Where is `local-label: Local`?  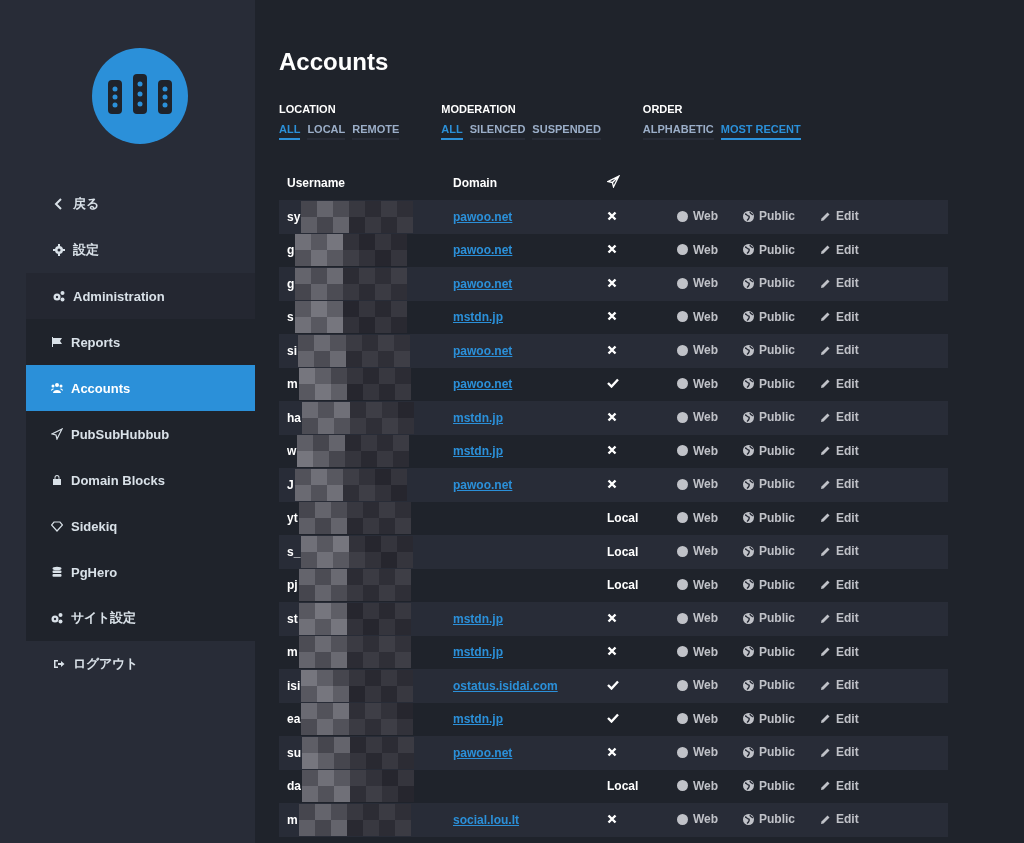 local-label: Local is located at coordinates (623, 551).